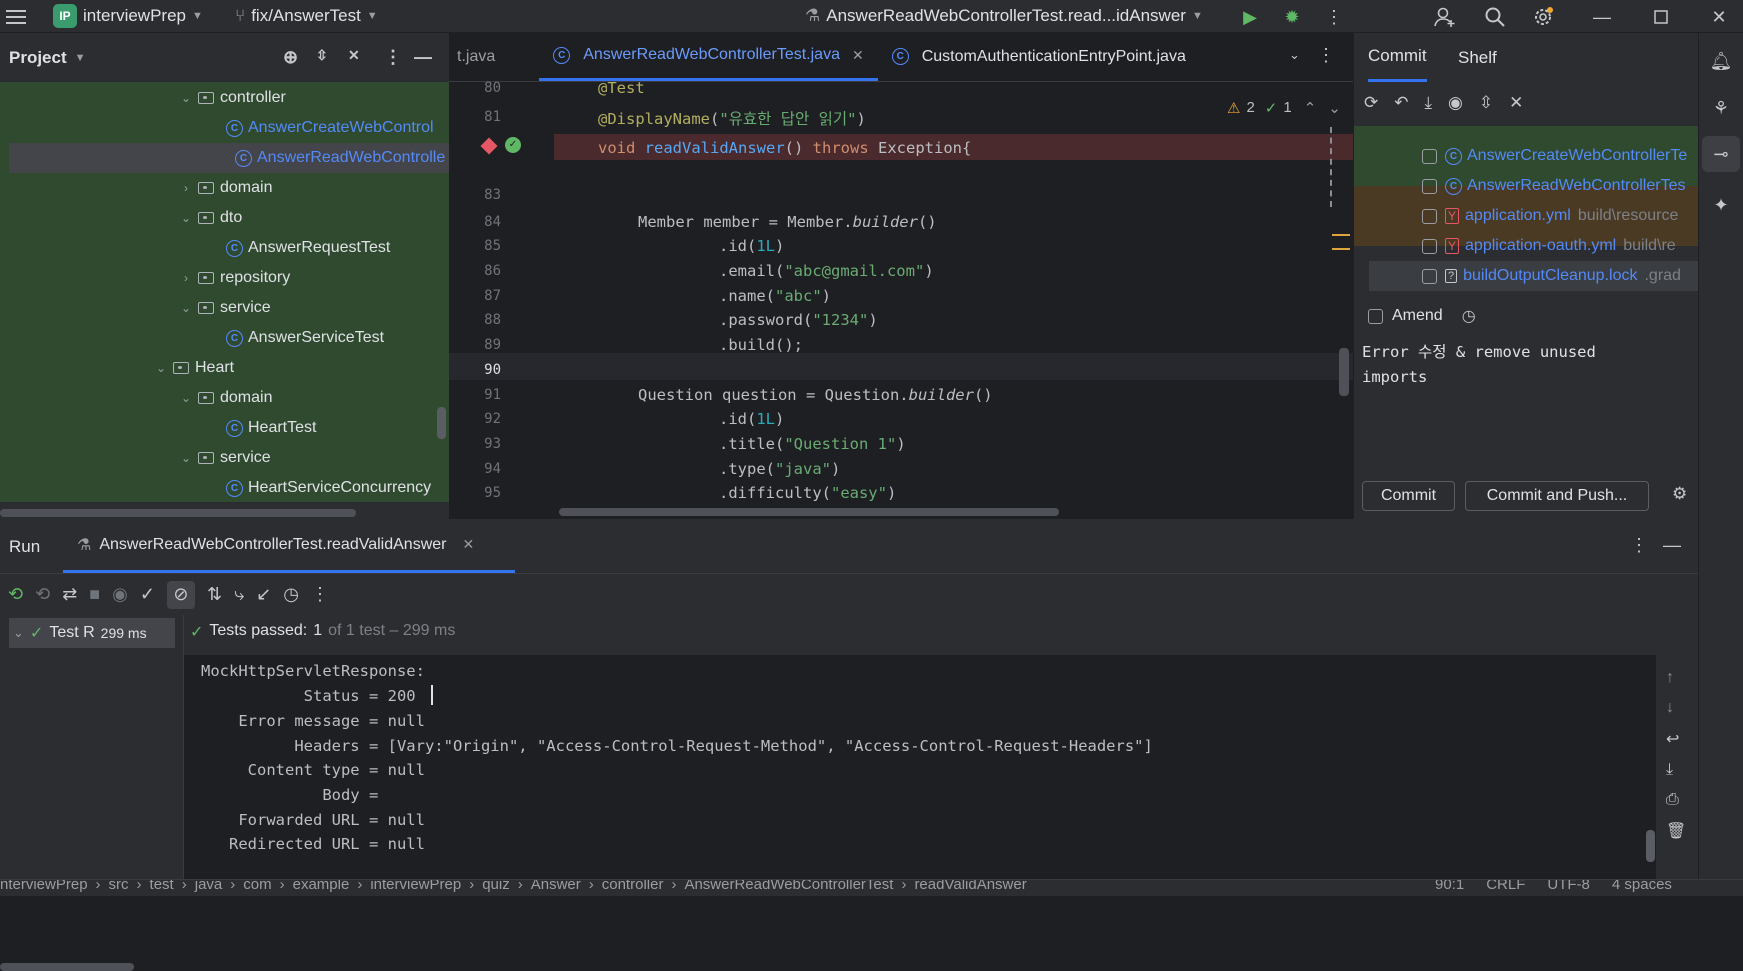 This screenshot has height=971, width=1743. Describe the element at coordinates (180, 594) in the screenshot. I see `show-ignored-icon: ⊘` at that location.